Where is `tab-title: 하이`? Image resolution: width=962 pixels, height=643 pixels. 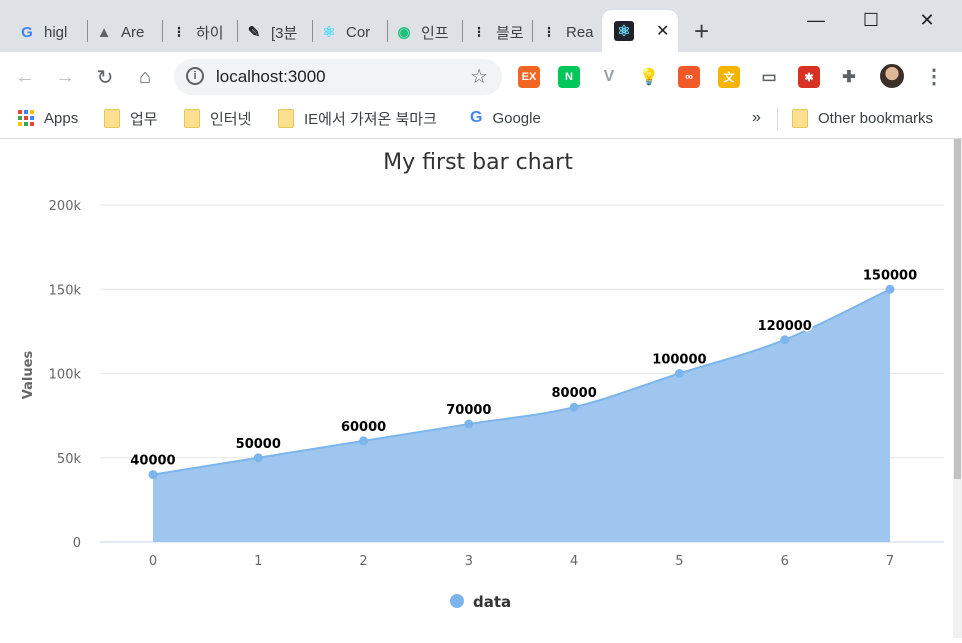
tab-title: 하이 is located at coordinates (210, 33).